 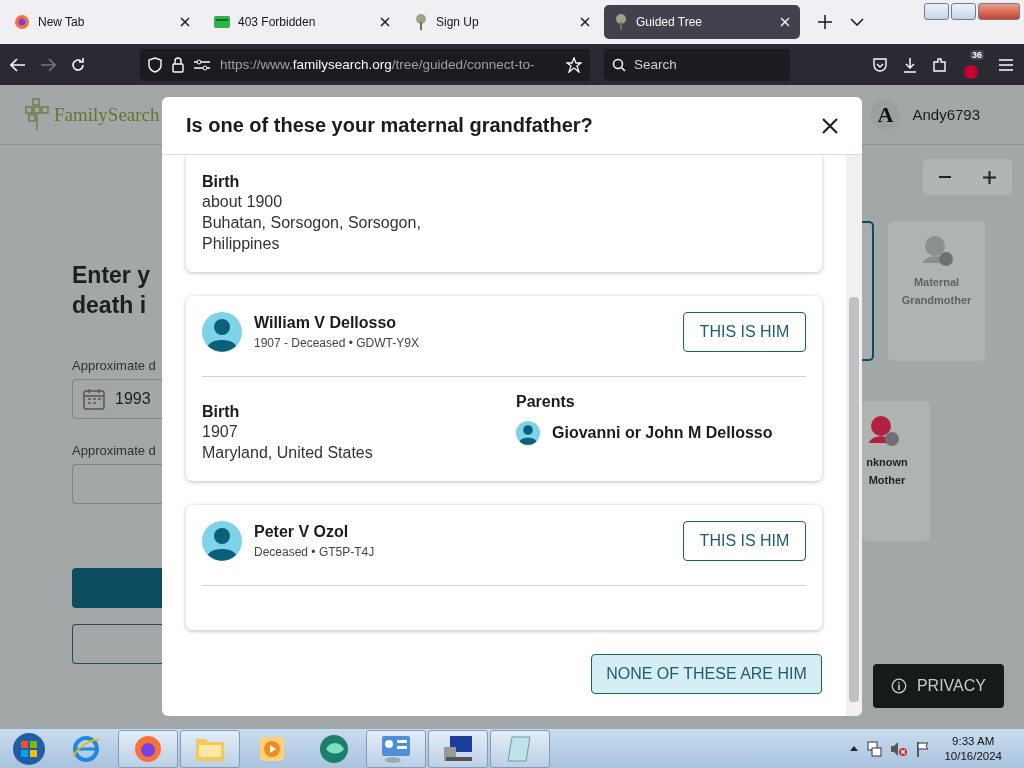 What do you see at coordinates (78, 64) in the screenshot?
I see `reload-icon` at bounding box center [78, 64].